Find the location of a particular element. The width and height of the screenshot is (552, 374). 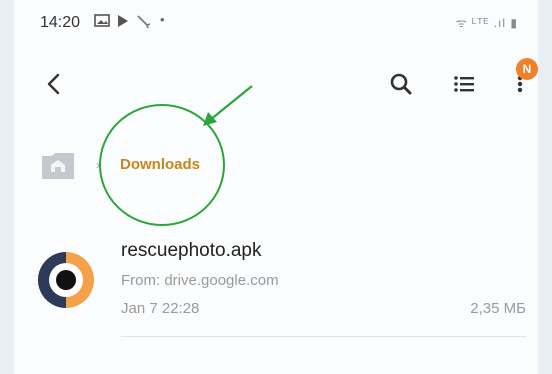

list-view-icon is located at coordinates (464, 84).